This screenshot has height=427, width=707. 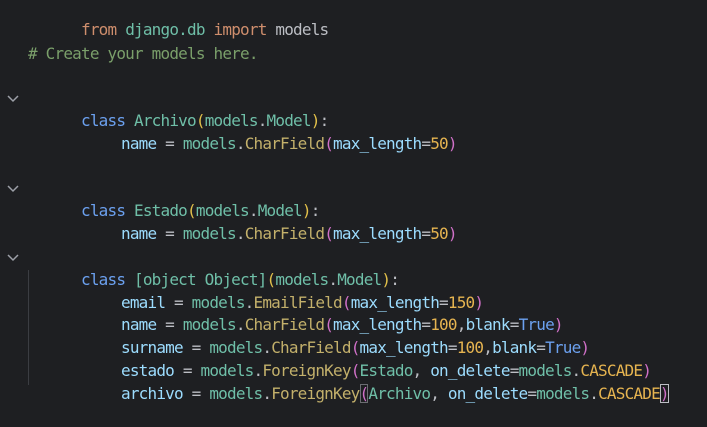 What do you see at coordinates (629, 393) in the screenshot?
I see `arg-value: CASCADE` at bounding box center [629, 393].